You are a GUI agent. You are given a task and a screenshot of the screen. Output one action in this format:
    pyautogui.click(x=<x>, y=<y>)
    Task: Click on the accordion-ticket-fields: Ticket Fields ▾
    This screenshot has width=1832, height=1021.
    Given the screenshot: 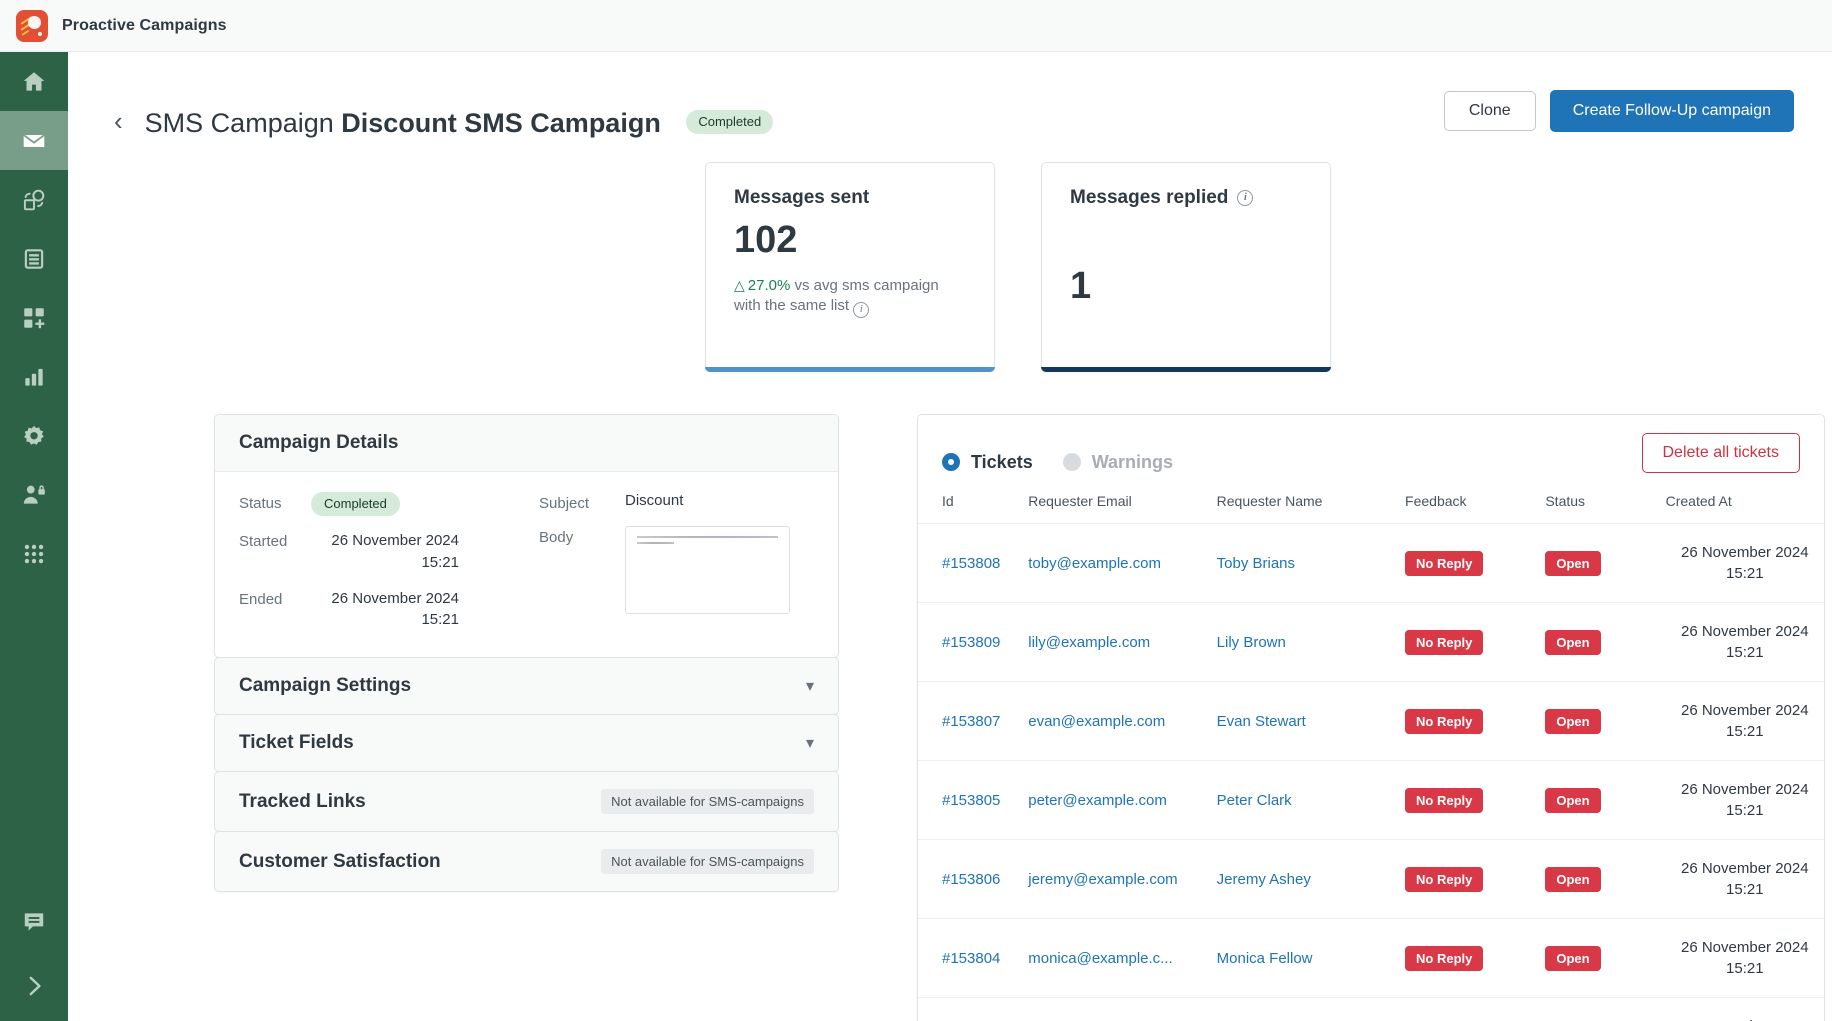 What is the action you would take?
    pyautogui.click(x=526, y=743)
    